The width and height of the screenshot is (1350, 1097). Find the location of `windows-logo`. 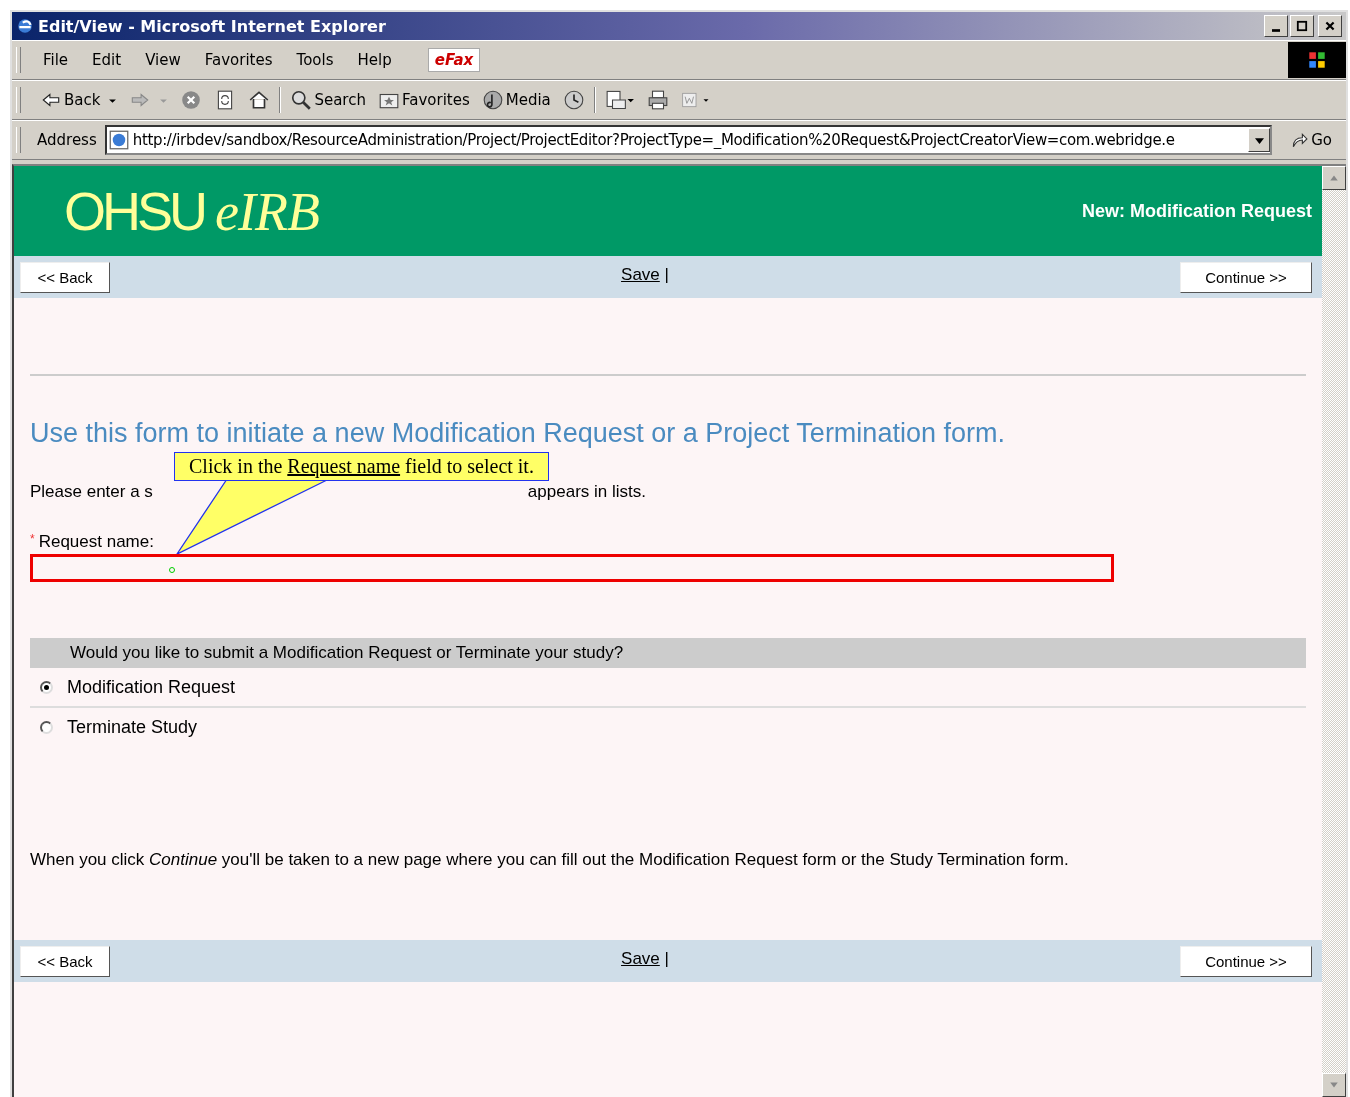

windows-logo is located at coordinates (1317, 60).